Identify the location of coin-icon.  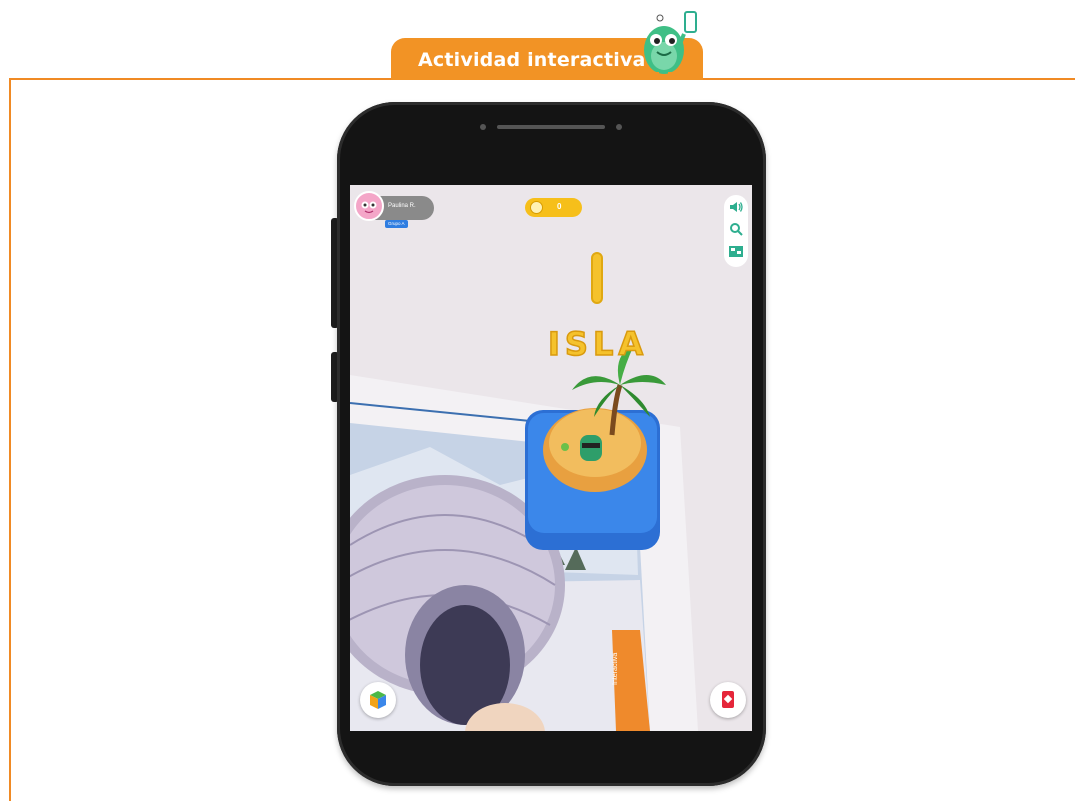
(536, 207).